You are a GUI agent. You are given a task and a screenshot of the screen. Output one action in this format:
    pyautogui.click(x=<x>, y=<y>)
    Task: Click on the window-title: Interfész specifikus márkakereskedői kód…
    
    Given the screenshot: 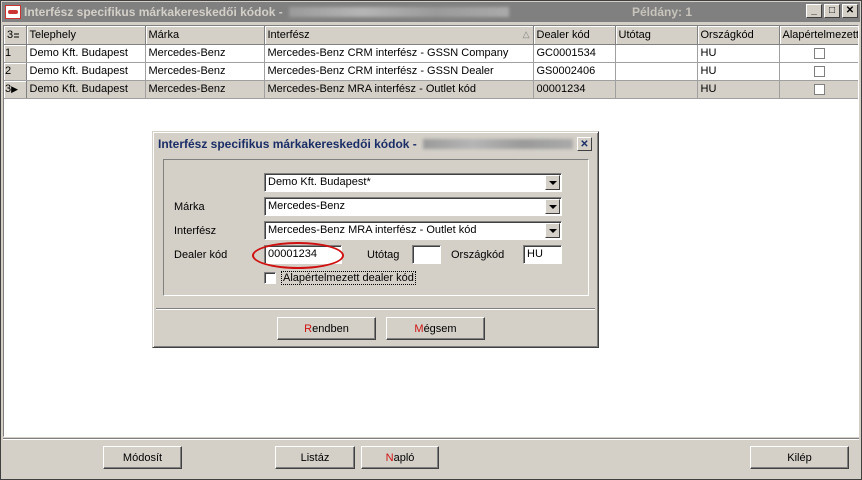 What is the action you would take?
    pyautogui.click(x=153, y=12)
    